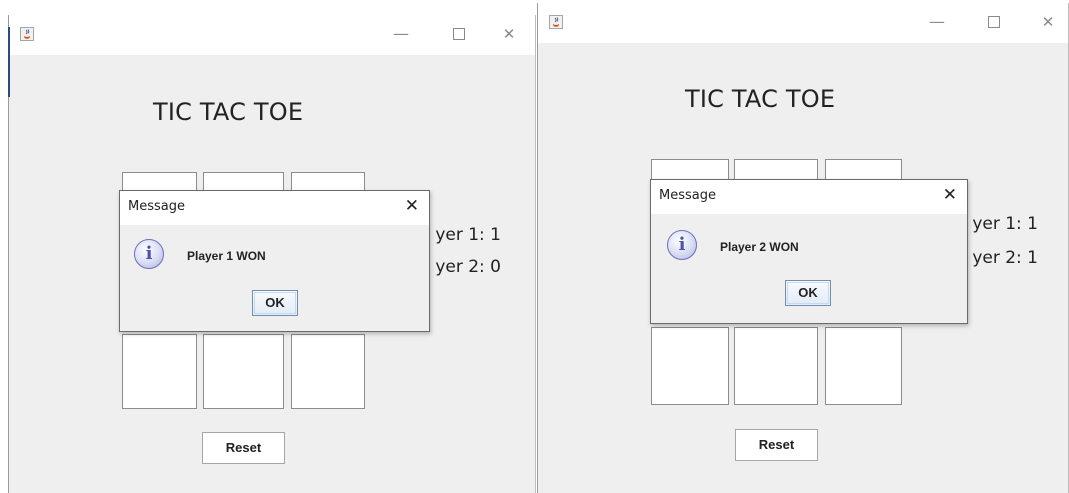  What do you see at coordinates (274, 261) in the screenshot?
I see `message-dialog: Message ✕ i Player 1 WON OK` at bounding box center [274, 261].